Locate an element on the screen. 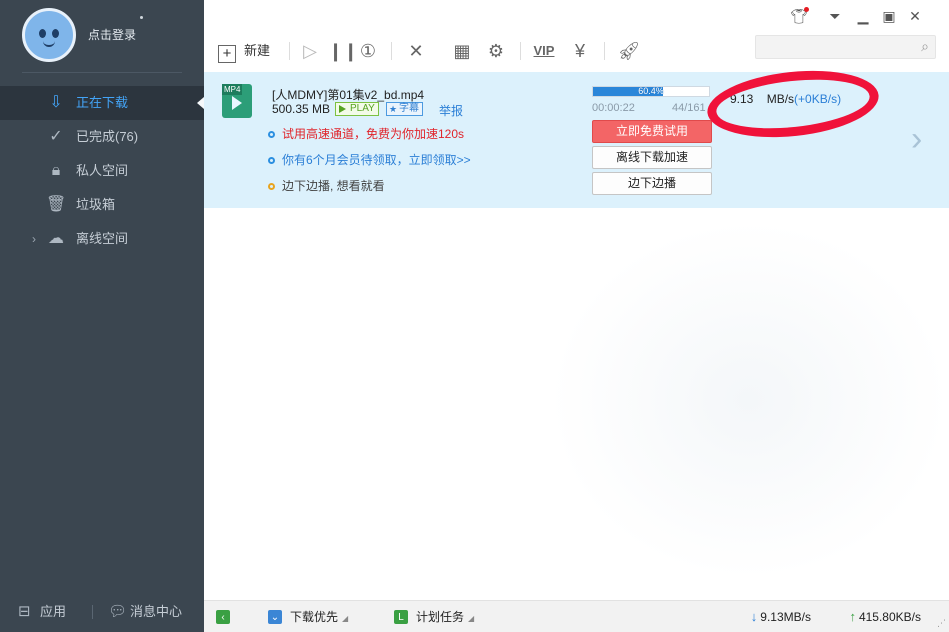 This screenshot has height=632, width=949. sidebar-item-downloading: ⇩ 正在下载 is located at coordinates (102, 103).